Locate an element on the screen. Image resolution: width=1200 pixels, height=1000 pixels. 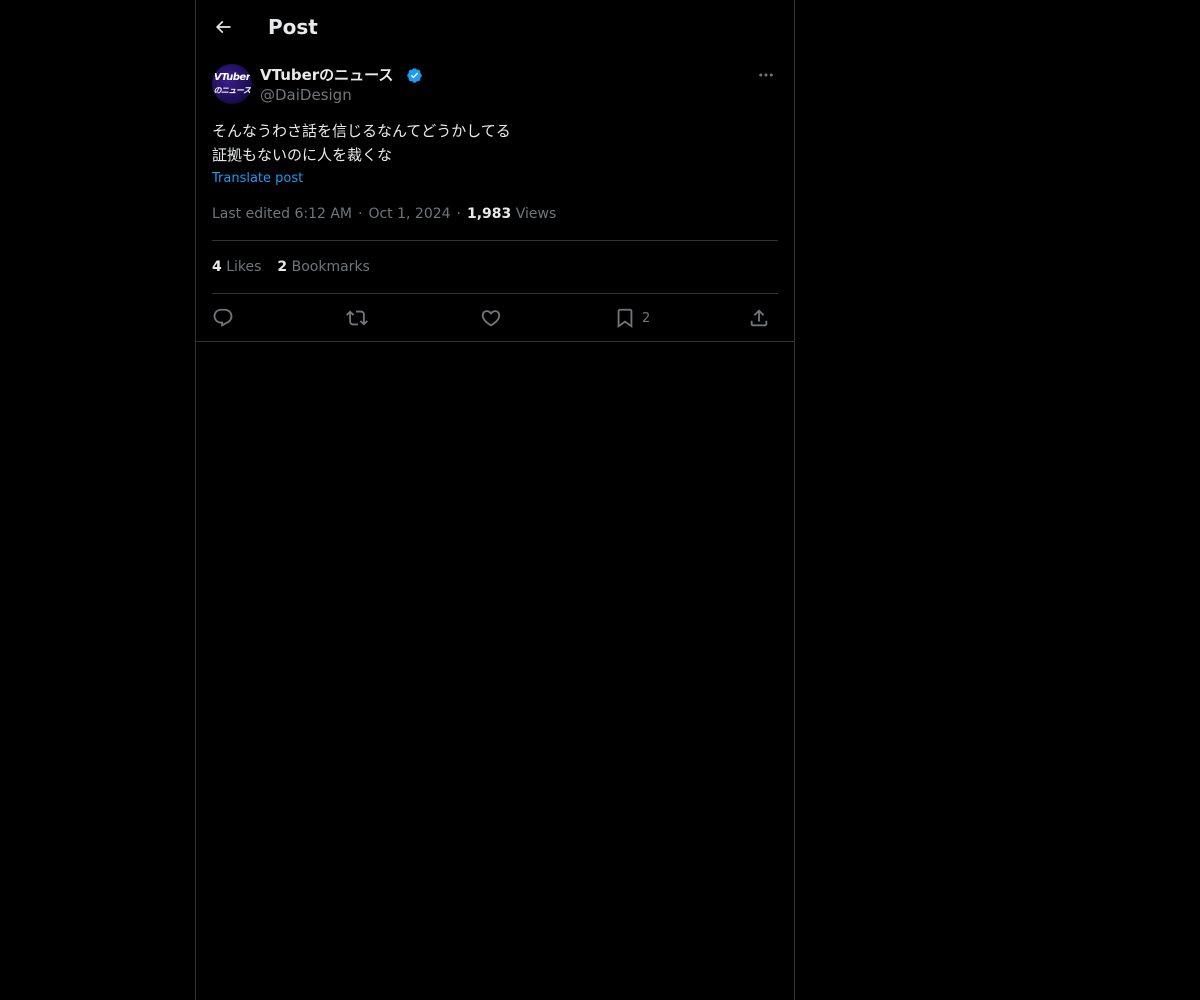
more-options-button is located at coordinates (766, 75).